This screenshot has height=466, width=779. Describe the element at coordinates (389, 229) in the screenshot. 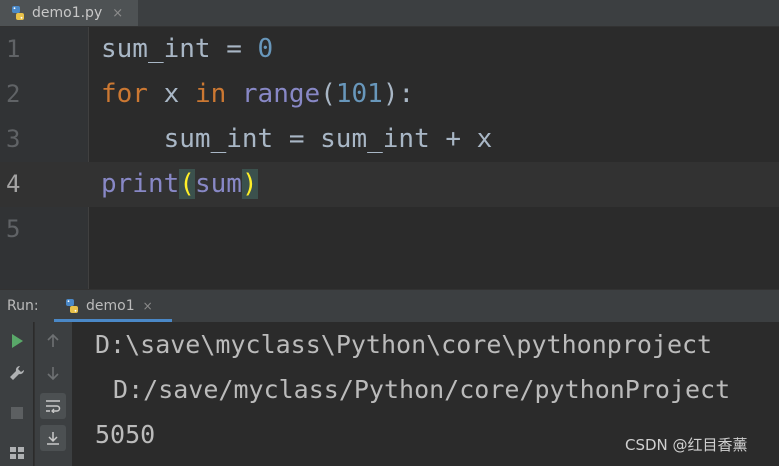

I see `code-line-5: 5` at that location.